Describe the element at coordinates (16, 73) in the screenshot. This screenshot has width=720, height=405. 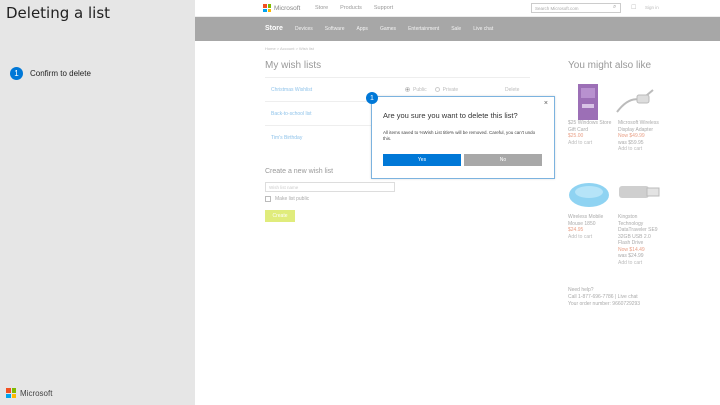
I see `step-number-badge: 1` at that location.